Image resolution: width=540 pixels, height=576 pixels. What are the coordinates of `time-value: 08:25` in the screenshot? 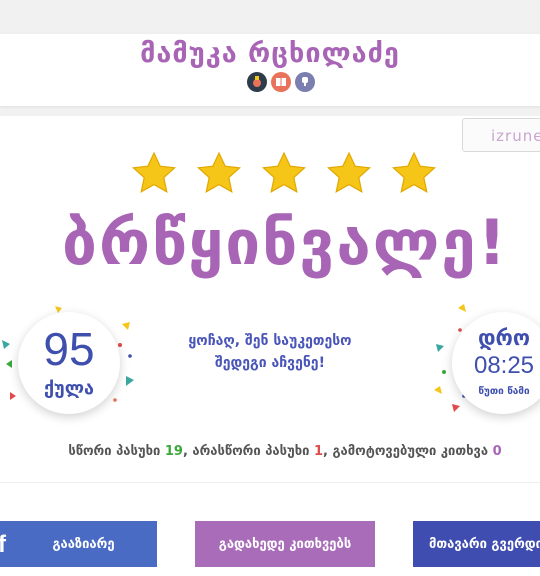 It's located at (504, 365).